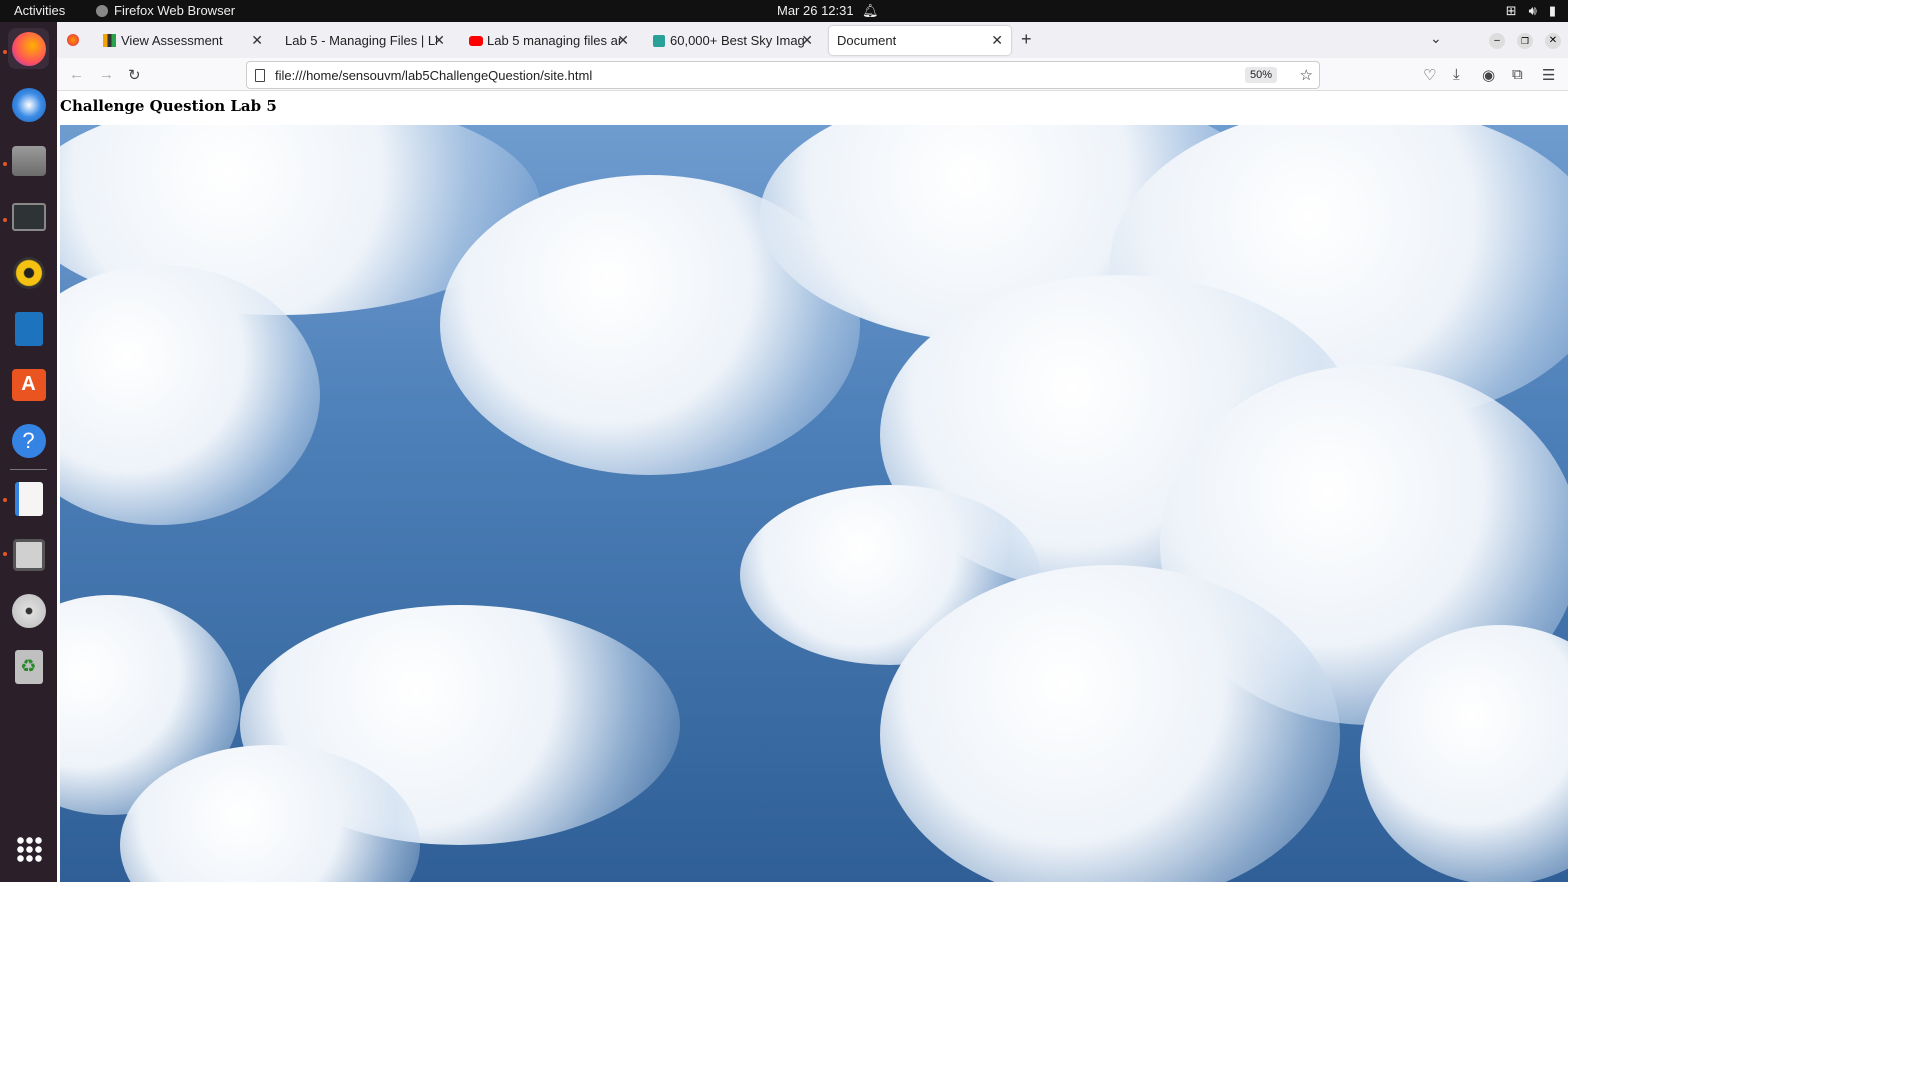  I want to click on clock: Mar 26 12:31, so click(815, 10).